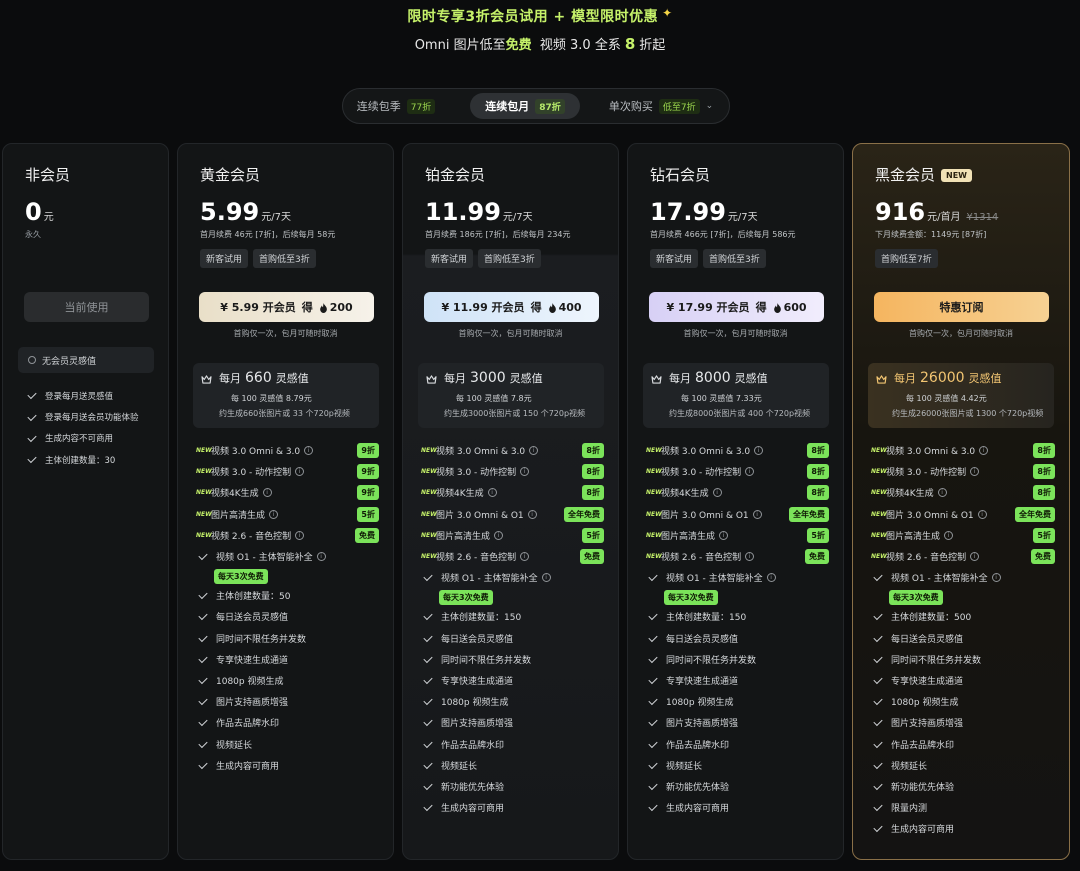  I want to click on discount-badge: 免费, so click(1043, 557).